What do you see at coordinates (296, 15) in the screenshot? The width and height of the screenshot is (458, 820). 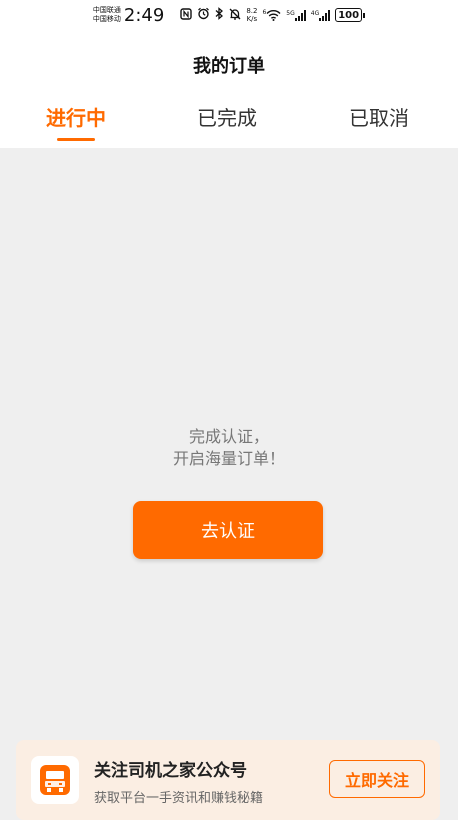 I see `sim1-signal-icon: 5G` at bounding box center [296, 15].